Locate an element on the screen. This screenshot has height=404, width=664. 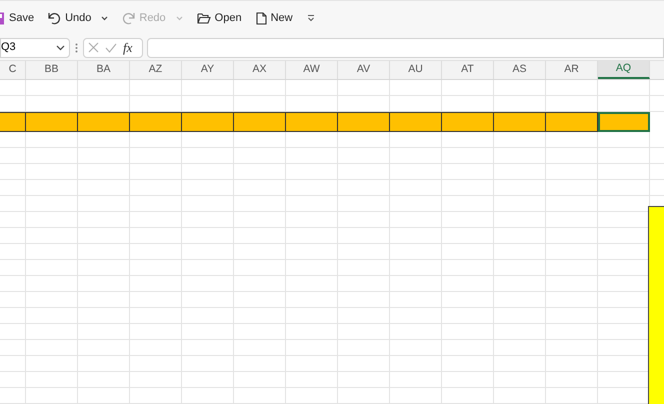
column-header: AZ is located at coordinates (156, 70).